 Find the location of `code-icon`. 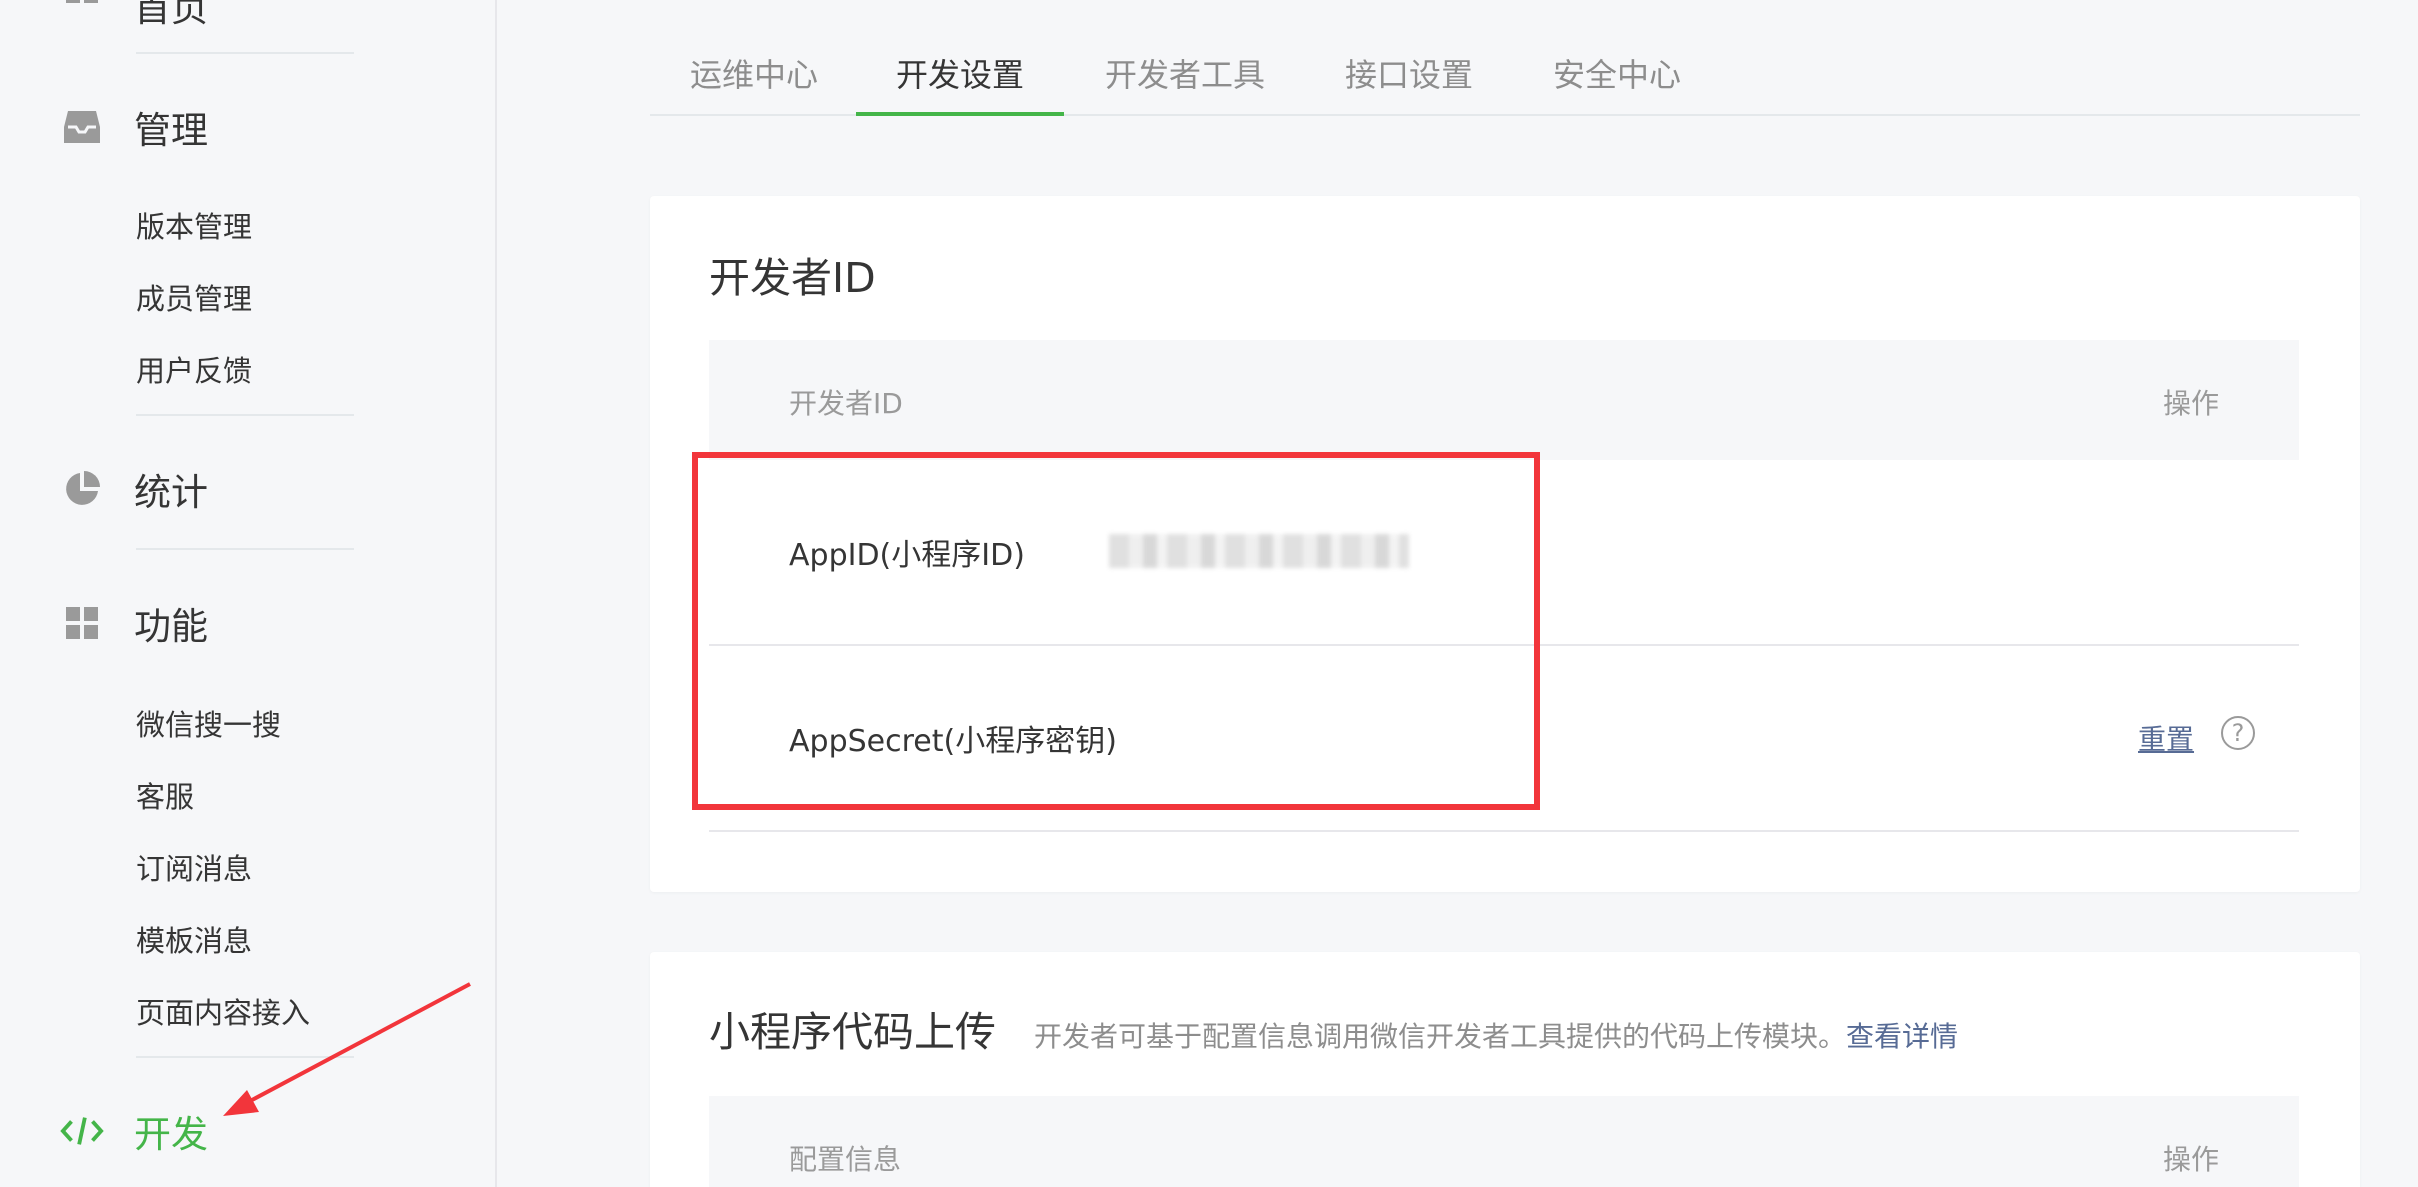

code-icon is located at coordinates (82, 1131).